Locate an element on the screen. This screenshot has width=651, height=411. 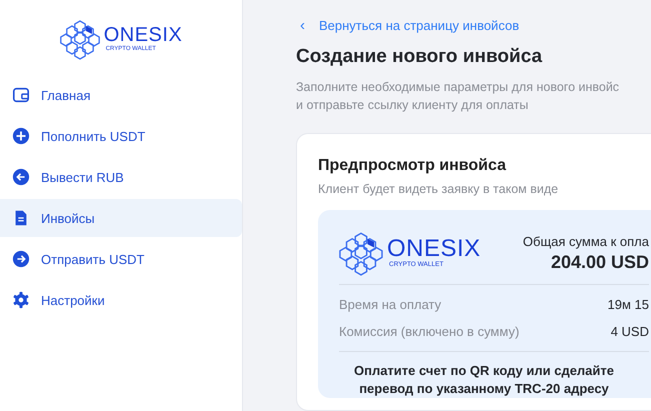
plus-icon is located at coordinates (21, 136).